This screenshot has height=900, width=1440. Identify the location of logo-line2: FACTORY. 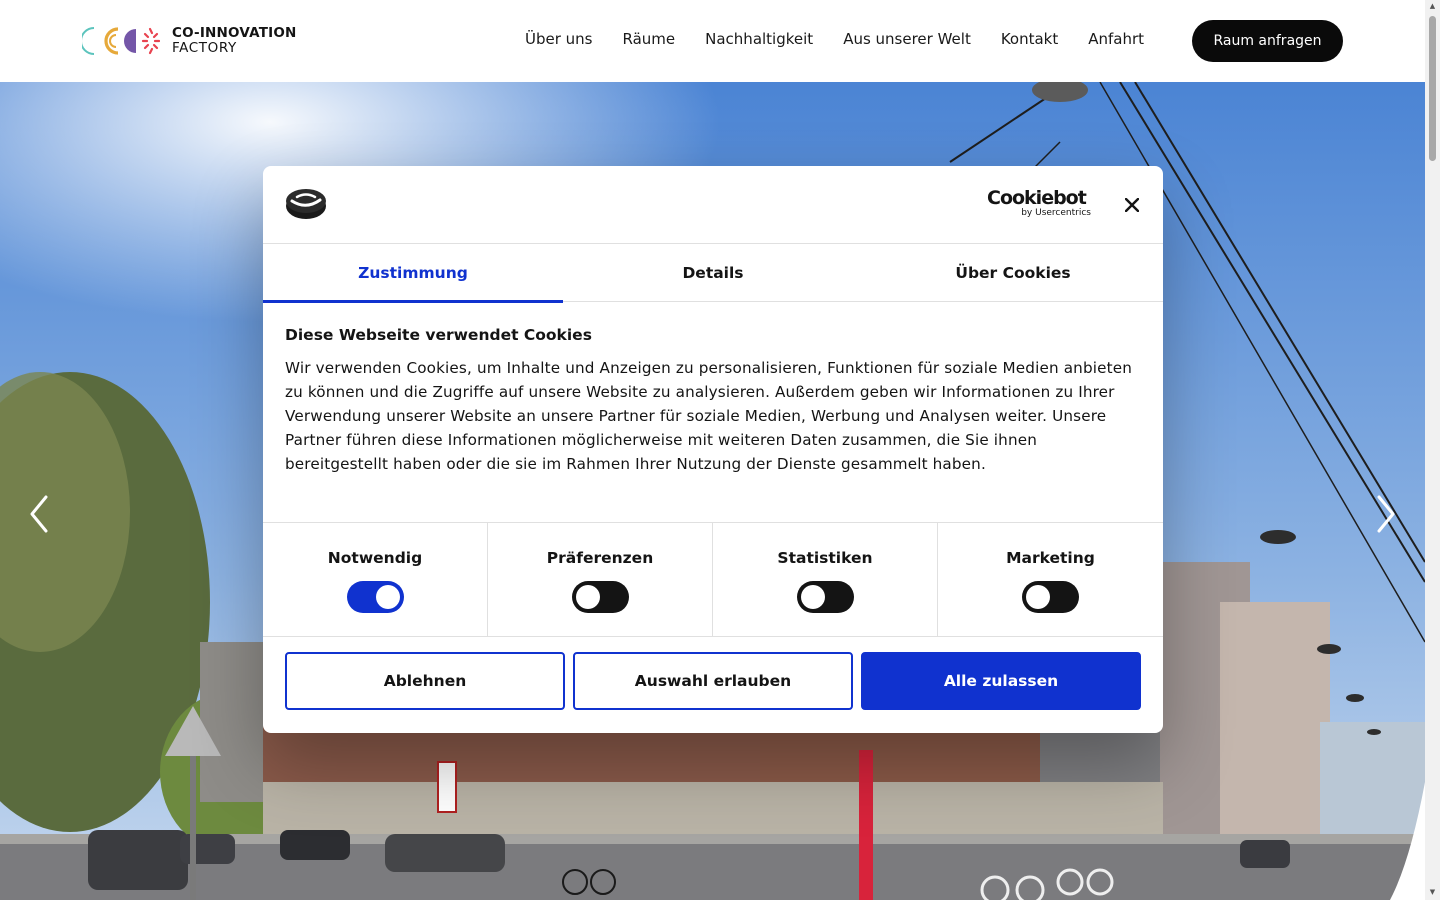
(204, 48).